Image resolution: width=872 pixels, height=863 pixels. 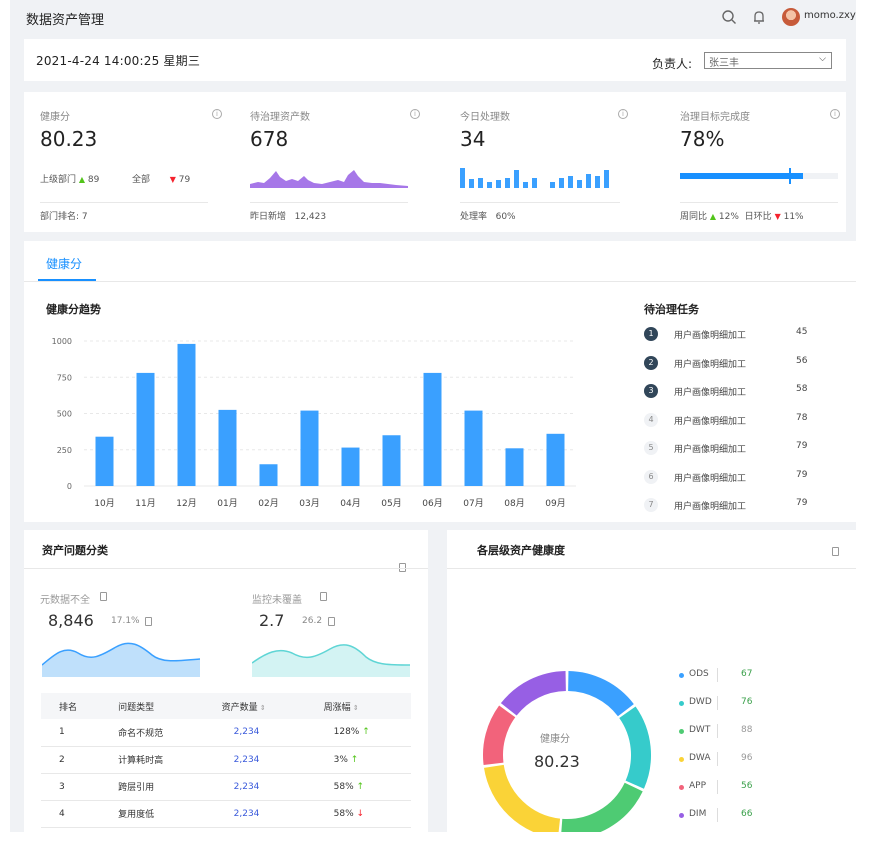 What do you see at coordinates (744, 448) in the screenshot?
I see `task-item: 5 用户画像明细加工 79` at bounding box center [744, 448].